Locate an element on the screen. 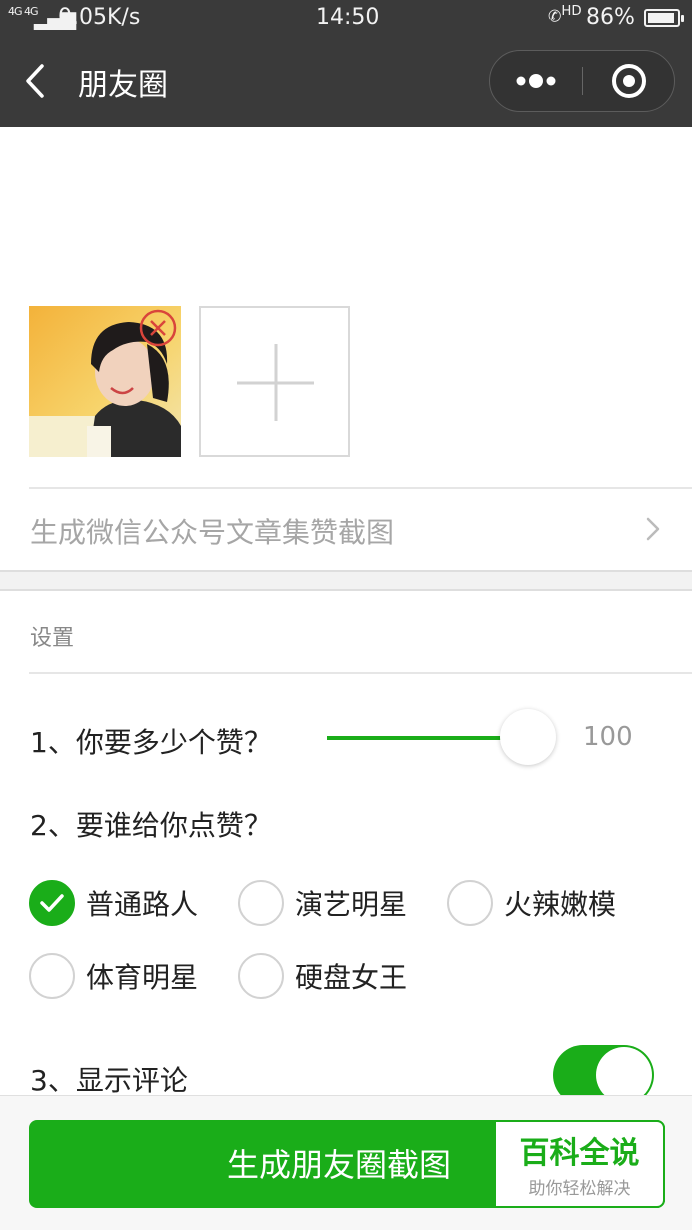  exit-button is located at coordinates (630, 81).